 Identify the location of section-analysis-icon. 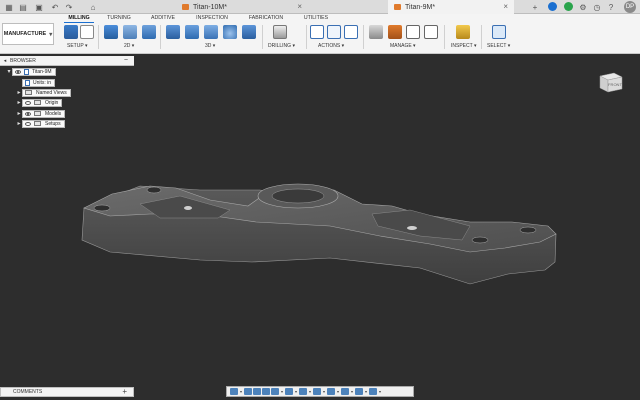
(373, 391).